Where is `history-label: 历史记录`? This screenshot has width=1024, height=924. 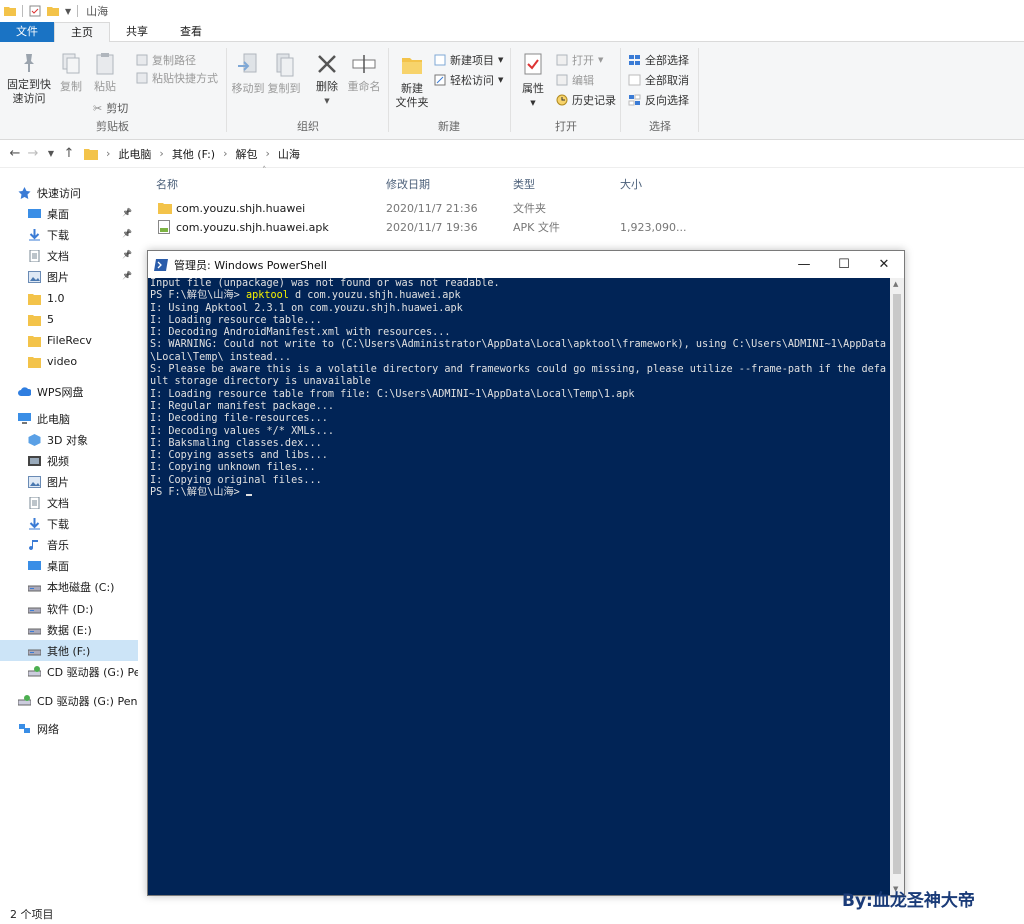
history-label: 历史记录 is located at coordinates (594, 100).